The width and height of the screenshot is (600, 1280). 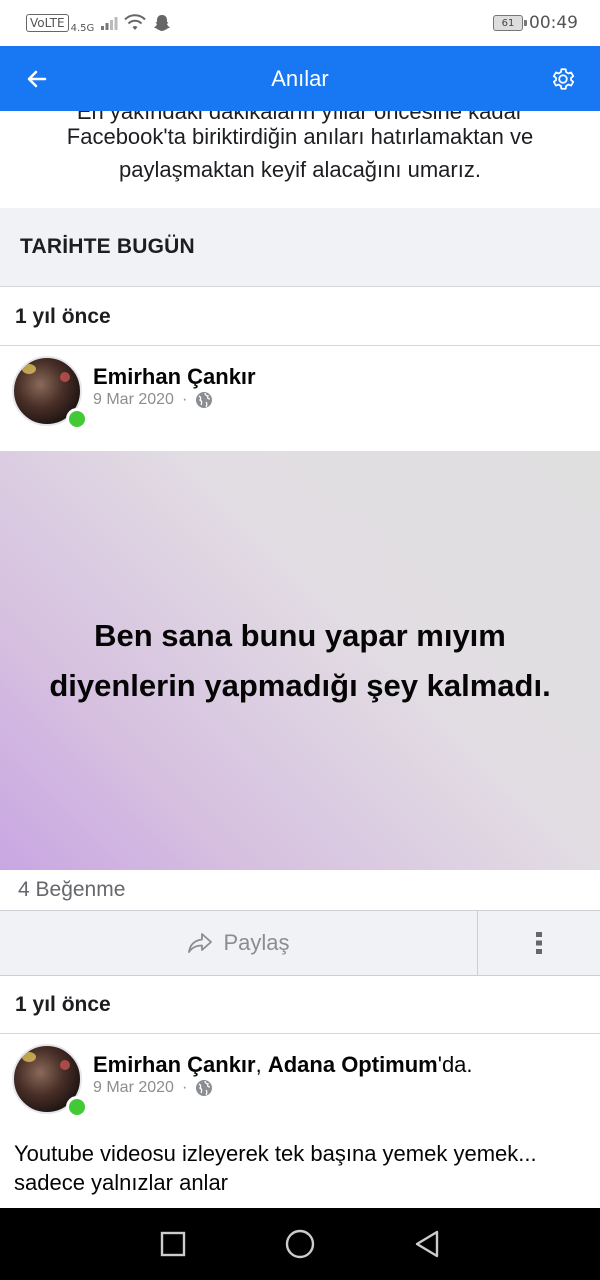 What do you see at coordinates (99, 23) in the screenshot?
I see `status-left: VoLTE 4.5G` at bounding box center [99, 23].